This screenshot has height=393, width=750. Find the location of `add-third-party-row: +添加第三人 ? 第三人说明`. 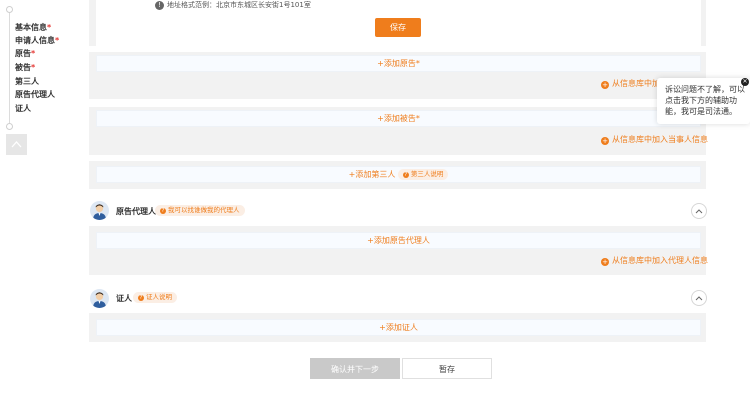

add-third-party-row: +添加第三人 ? 第三人说明 is located at coordinates (398, 174).